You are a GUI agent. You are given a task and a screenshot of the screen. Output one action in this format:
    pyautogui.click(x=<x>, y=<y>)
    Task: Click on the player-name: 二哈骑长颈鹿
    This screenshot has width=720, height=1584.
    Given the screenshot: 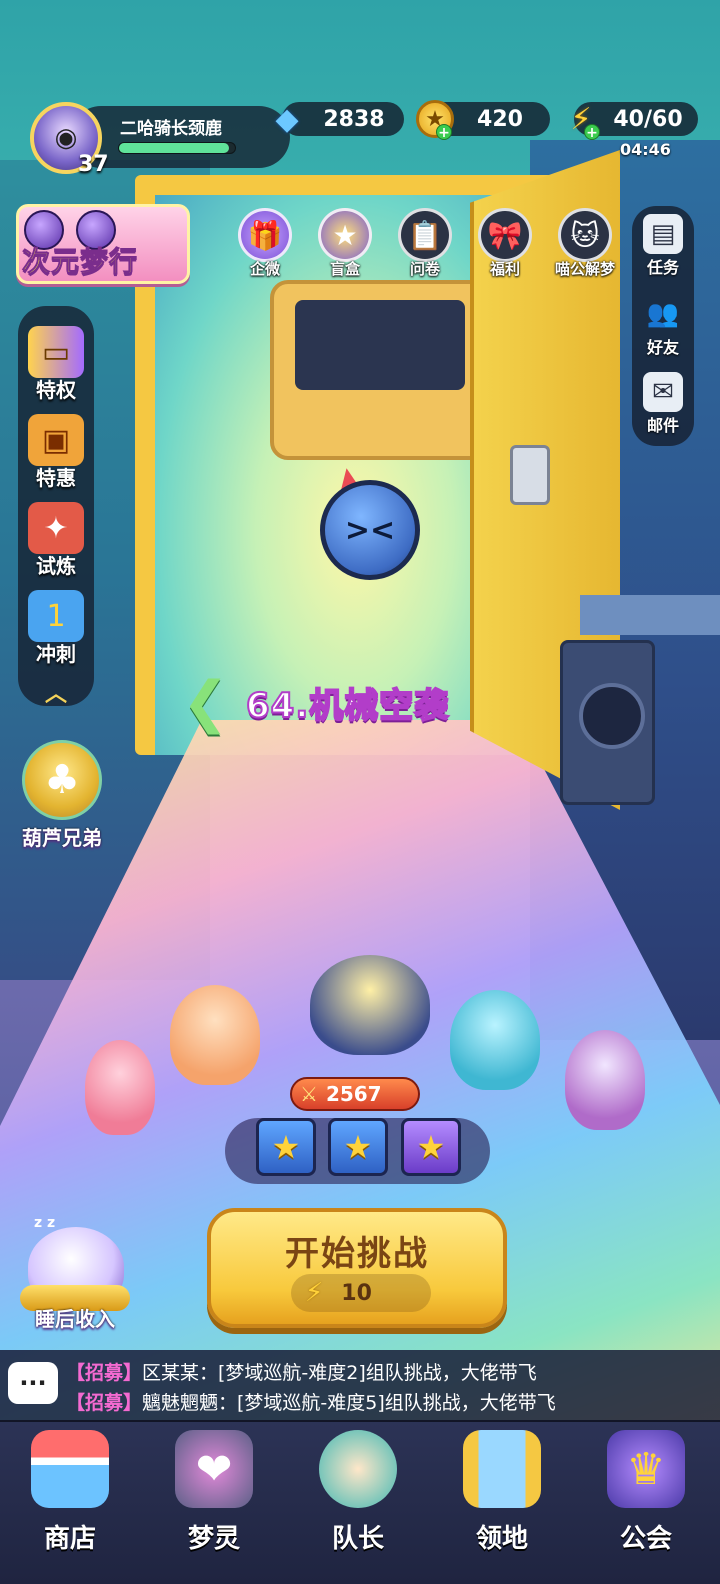 What is the action you would take?
    pyautogui.click(x=171, y=129)
    